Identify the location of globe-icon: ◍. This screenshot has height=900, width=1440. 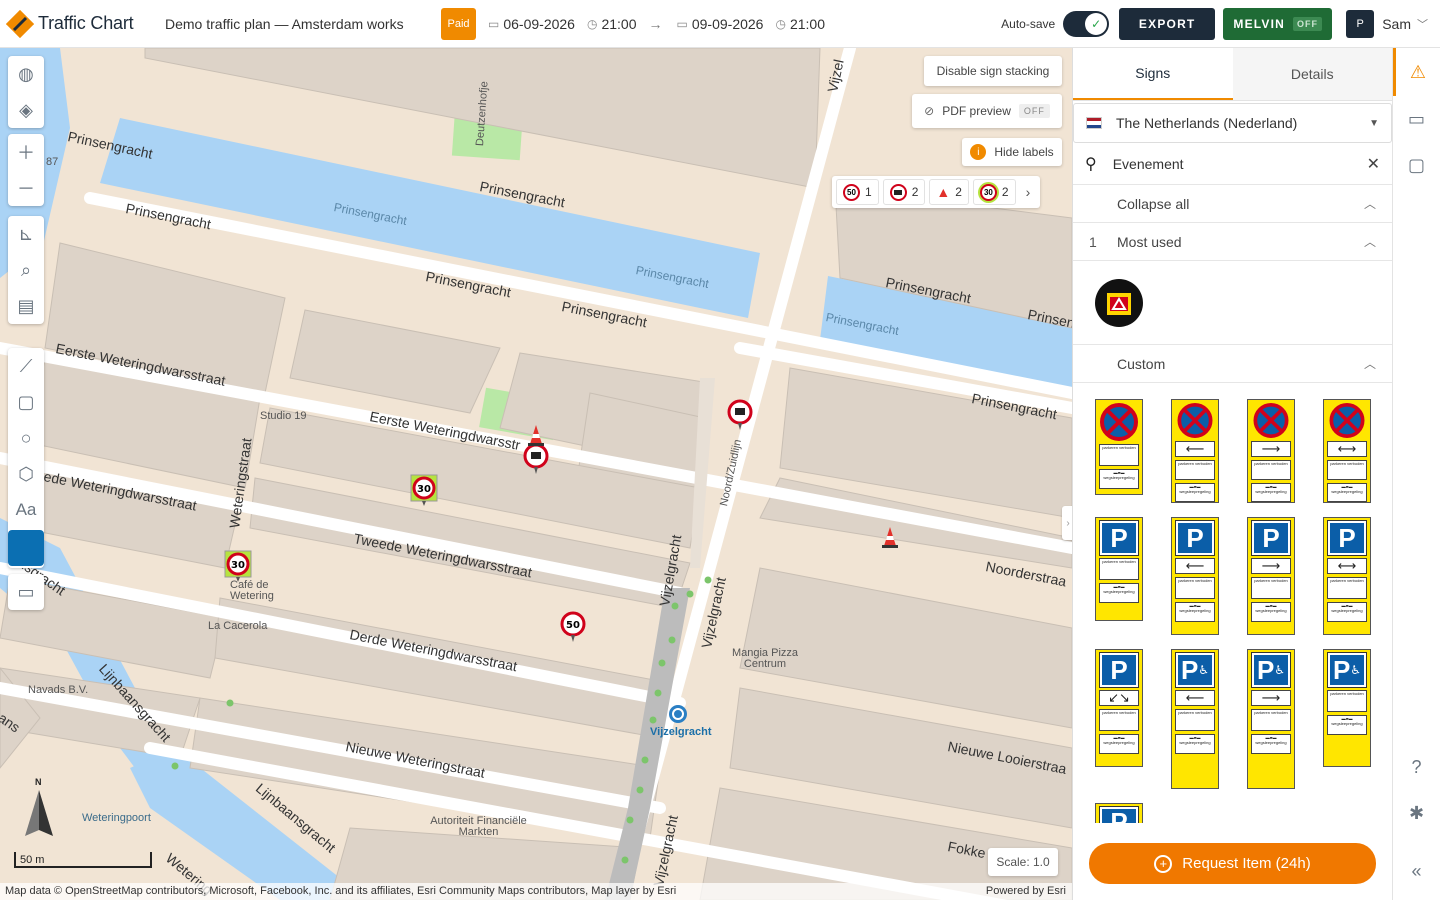
(26, 74).